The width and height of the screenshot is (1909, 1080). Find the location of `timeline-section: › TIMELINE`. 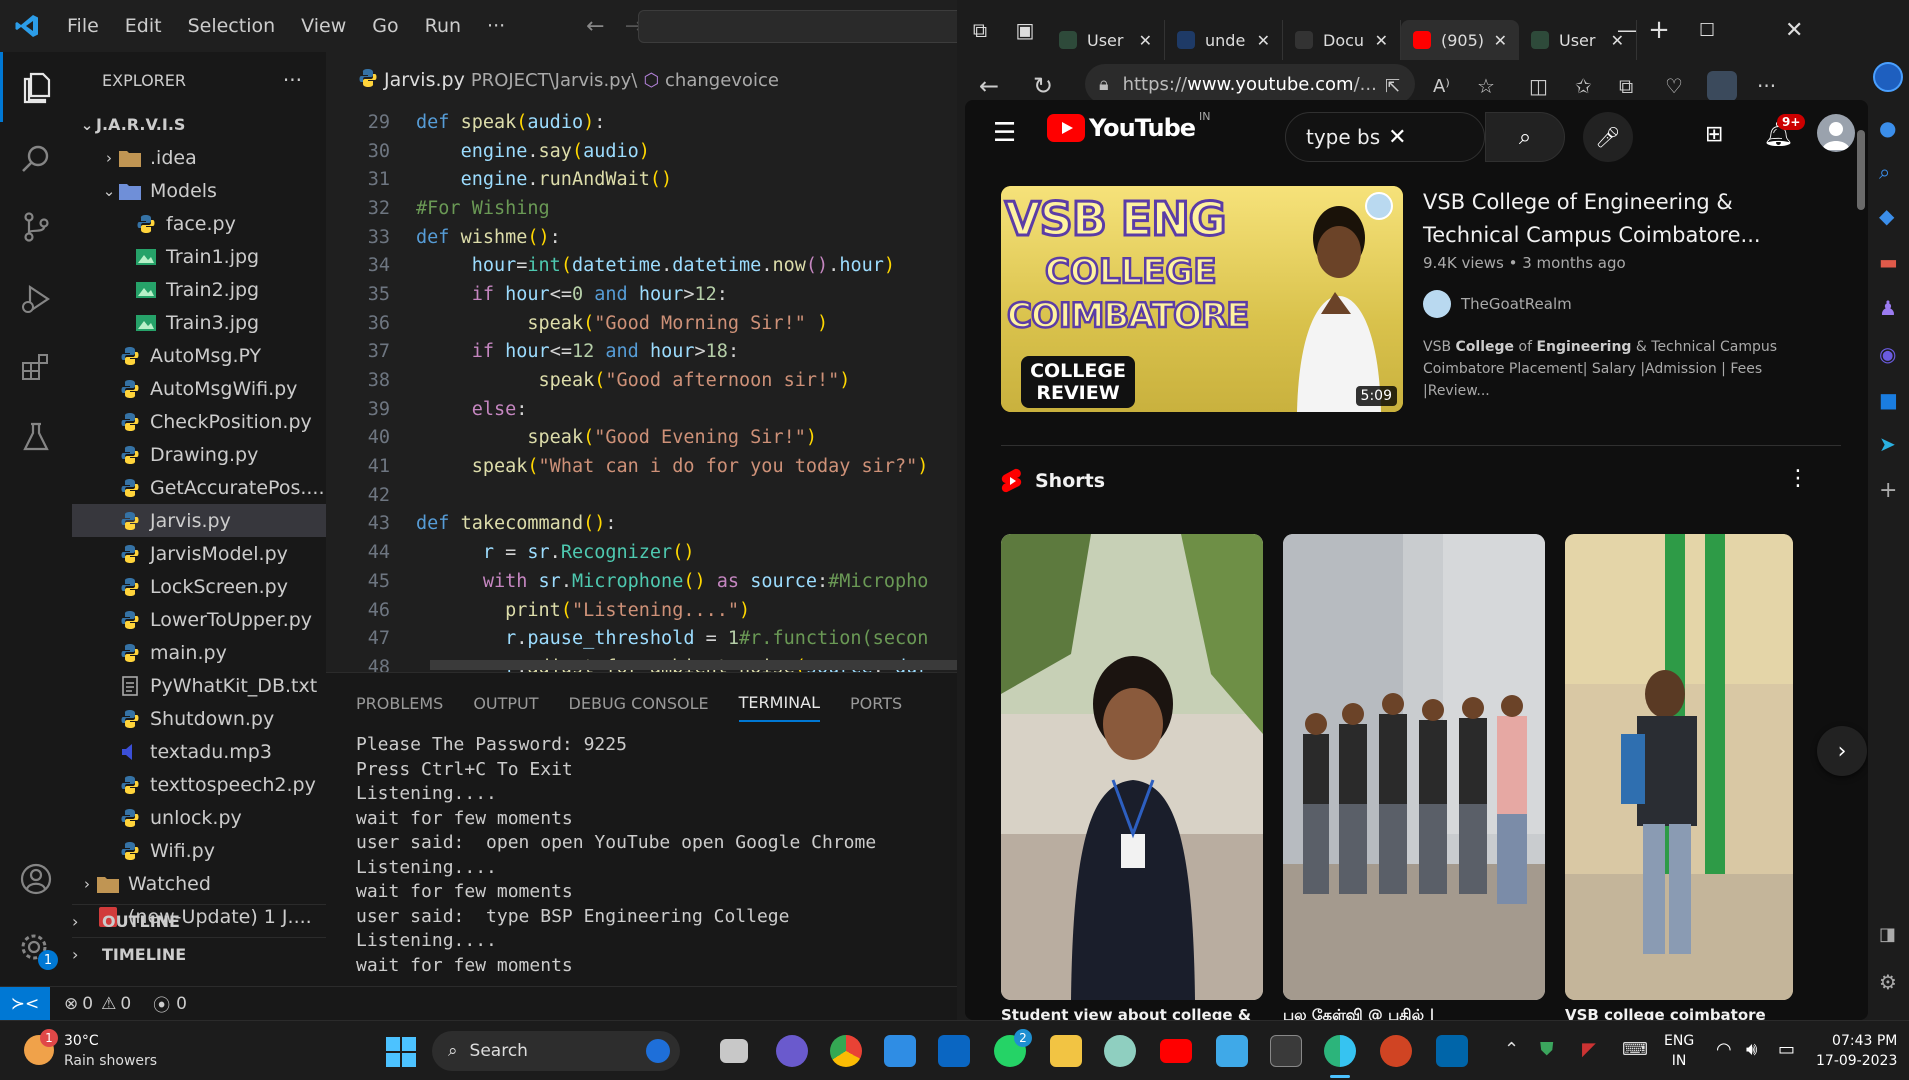

timeline-section: › TIMELINE is located at coordinates (199, 953).